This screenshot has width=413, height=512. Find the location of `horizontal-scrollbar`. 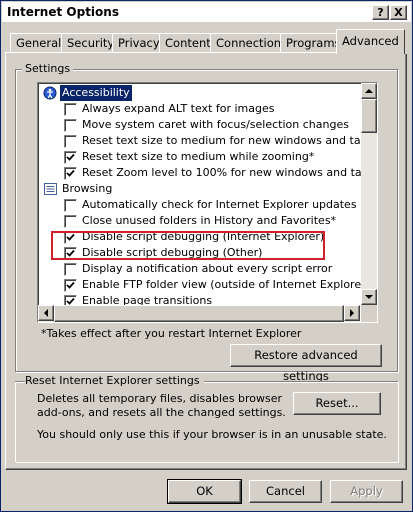

horizontal-scrollbar is located at coordinates (199, 313).